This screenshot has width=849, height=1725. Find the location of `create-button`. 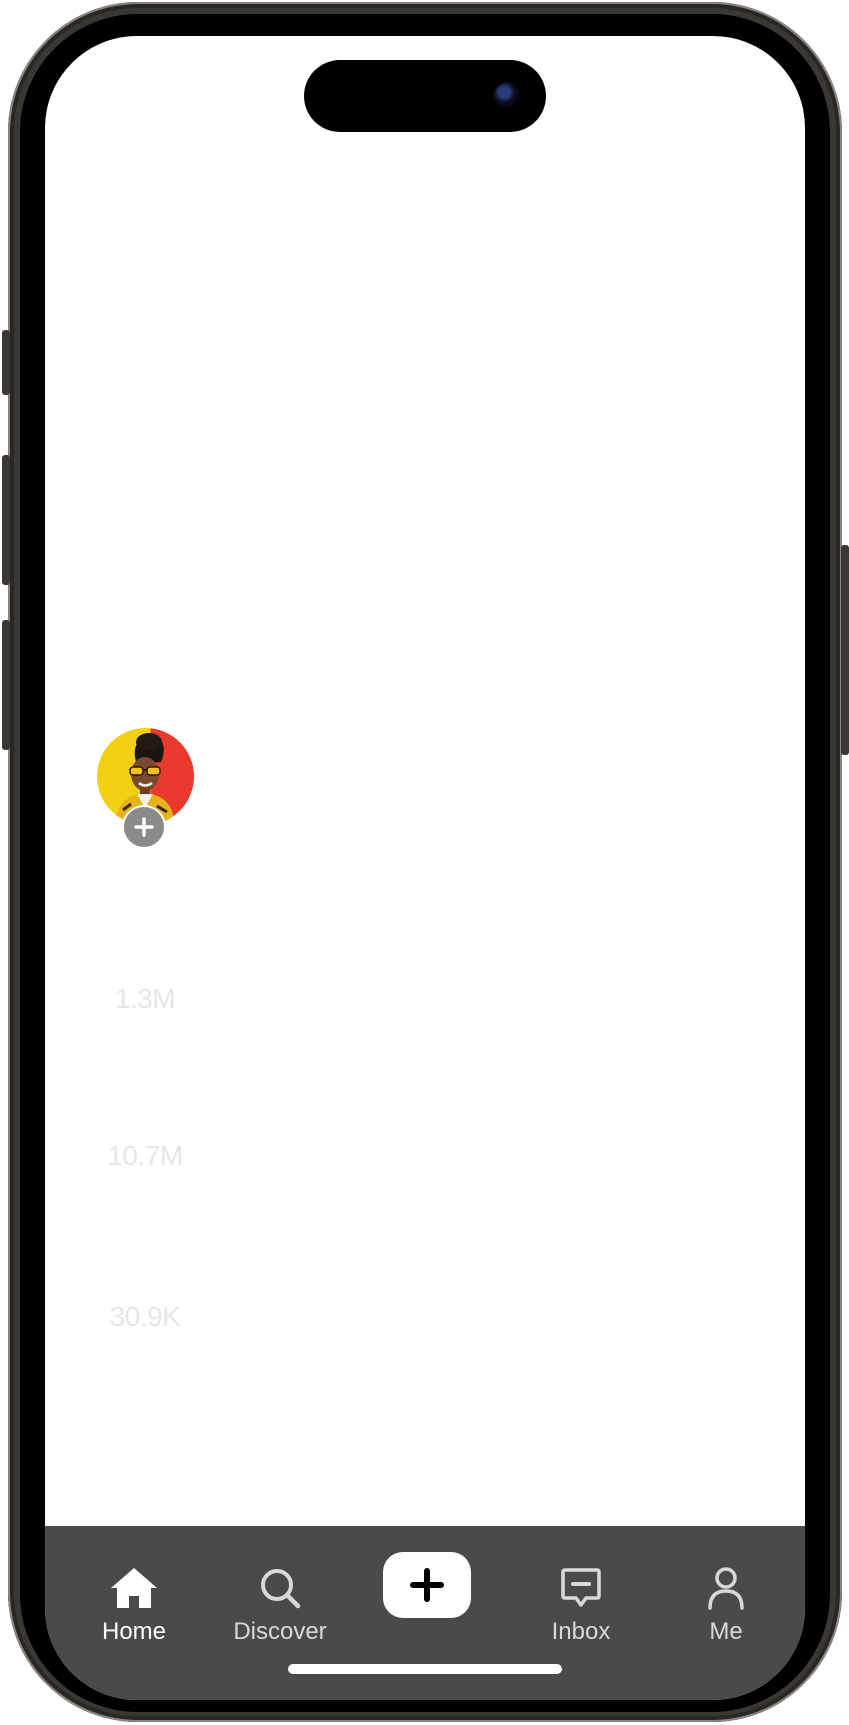

create-button is located at coordinates (427, 1585).